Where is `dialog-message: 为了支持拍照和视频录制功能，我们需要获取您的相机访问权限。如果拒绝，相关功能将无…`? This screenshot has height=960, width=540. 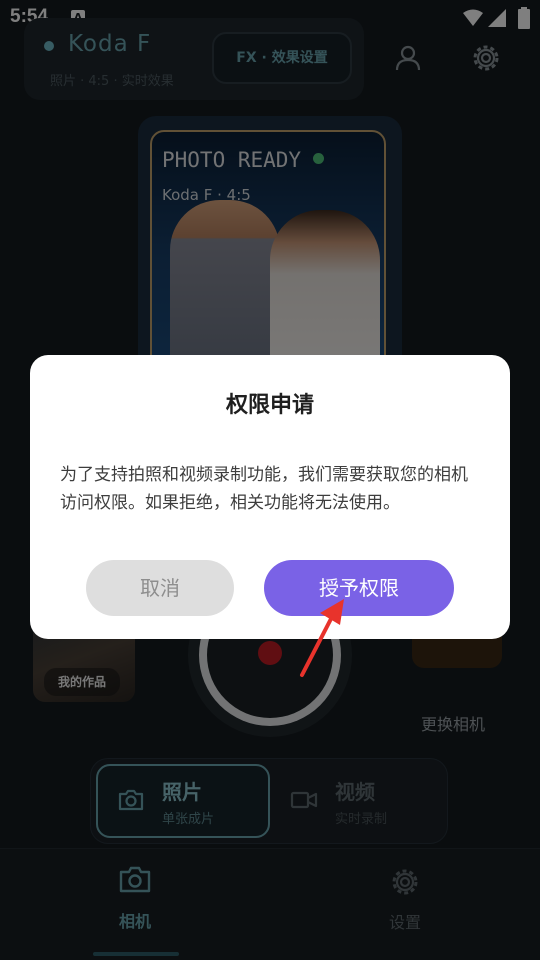
dialog-message: 为了支持拍照和视频录制功能，我们需要获取您的相机访问权限。如果拒绝，相关功能将无… is located at coordinates (264, 489).